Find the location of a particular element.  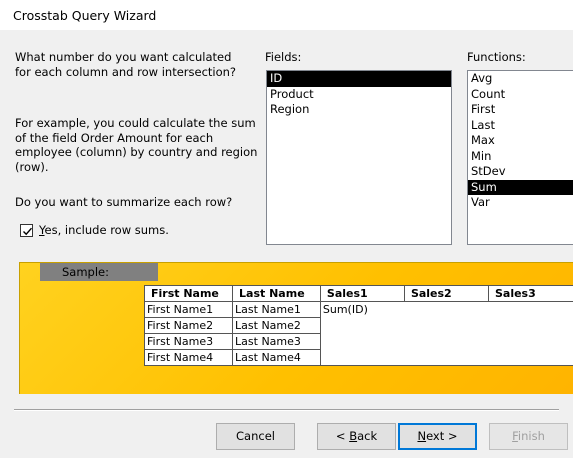

row-sums-label-rest: es, include row sums. is located at coordinates (106, 230).